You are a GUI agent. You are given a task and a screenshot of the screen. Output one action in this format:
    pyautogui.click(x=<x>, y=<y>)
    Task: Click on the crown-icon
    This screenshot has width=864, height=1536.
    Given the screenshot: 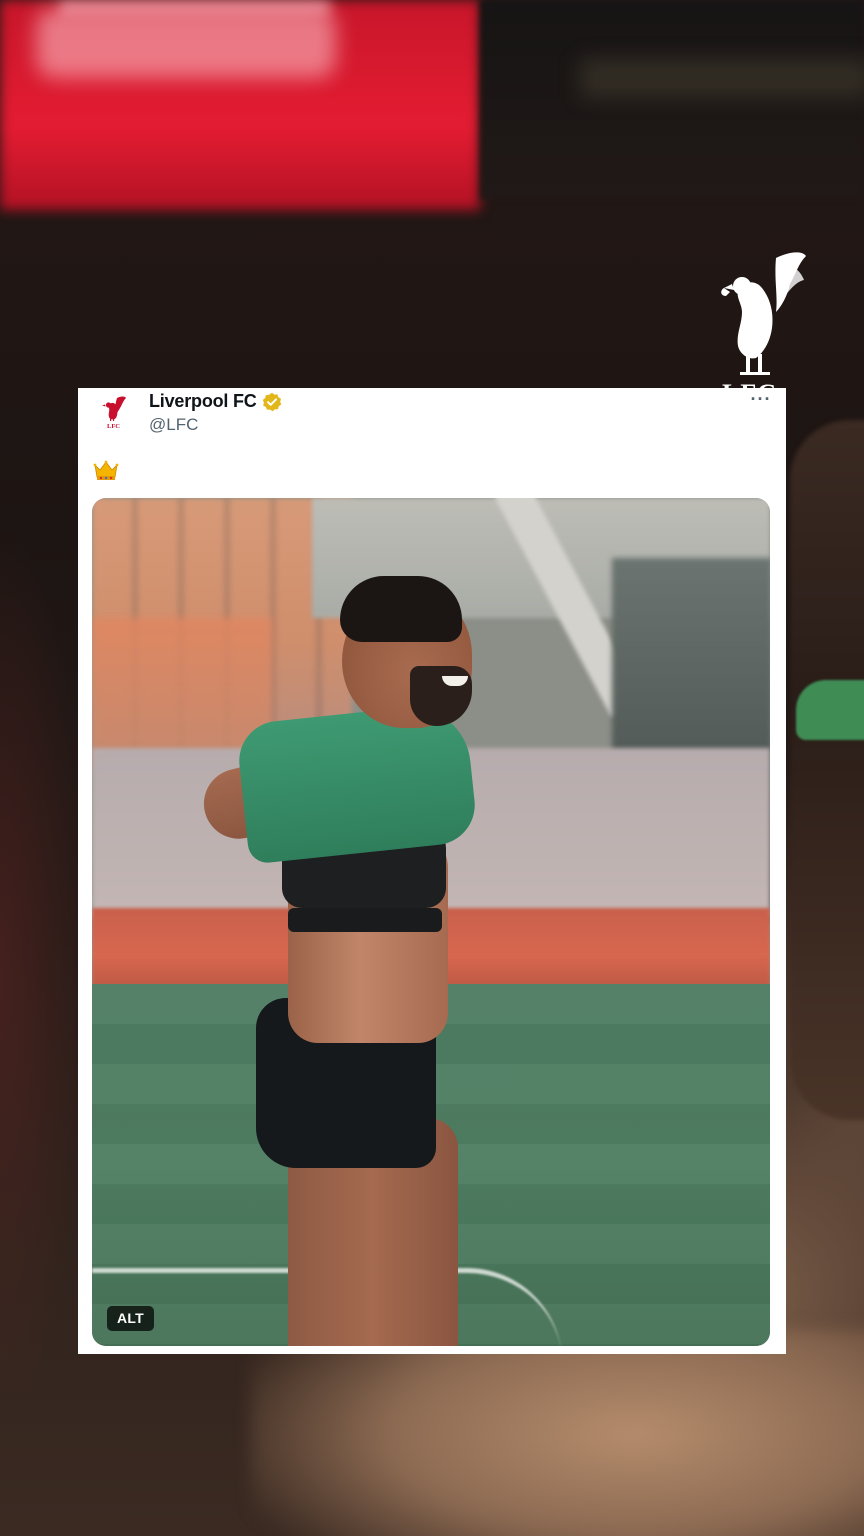 What is the action you would take?
    pyautogui.click(x=106, y=470)
    